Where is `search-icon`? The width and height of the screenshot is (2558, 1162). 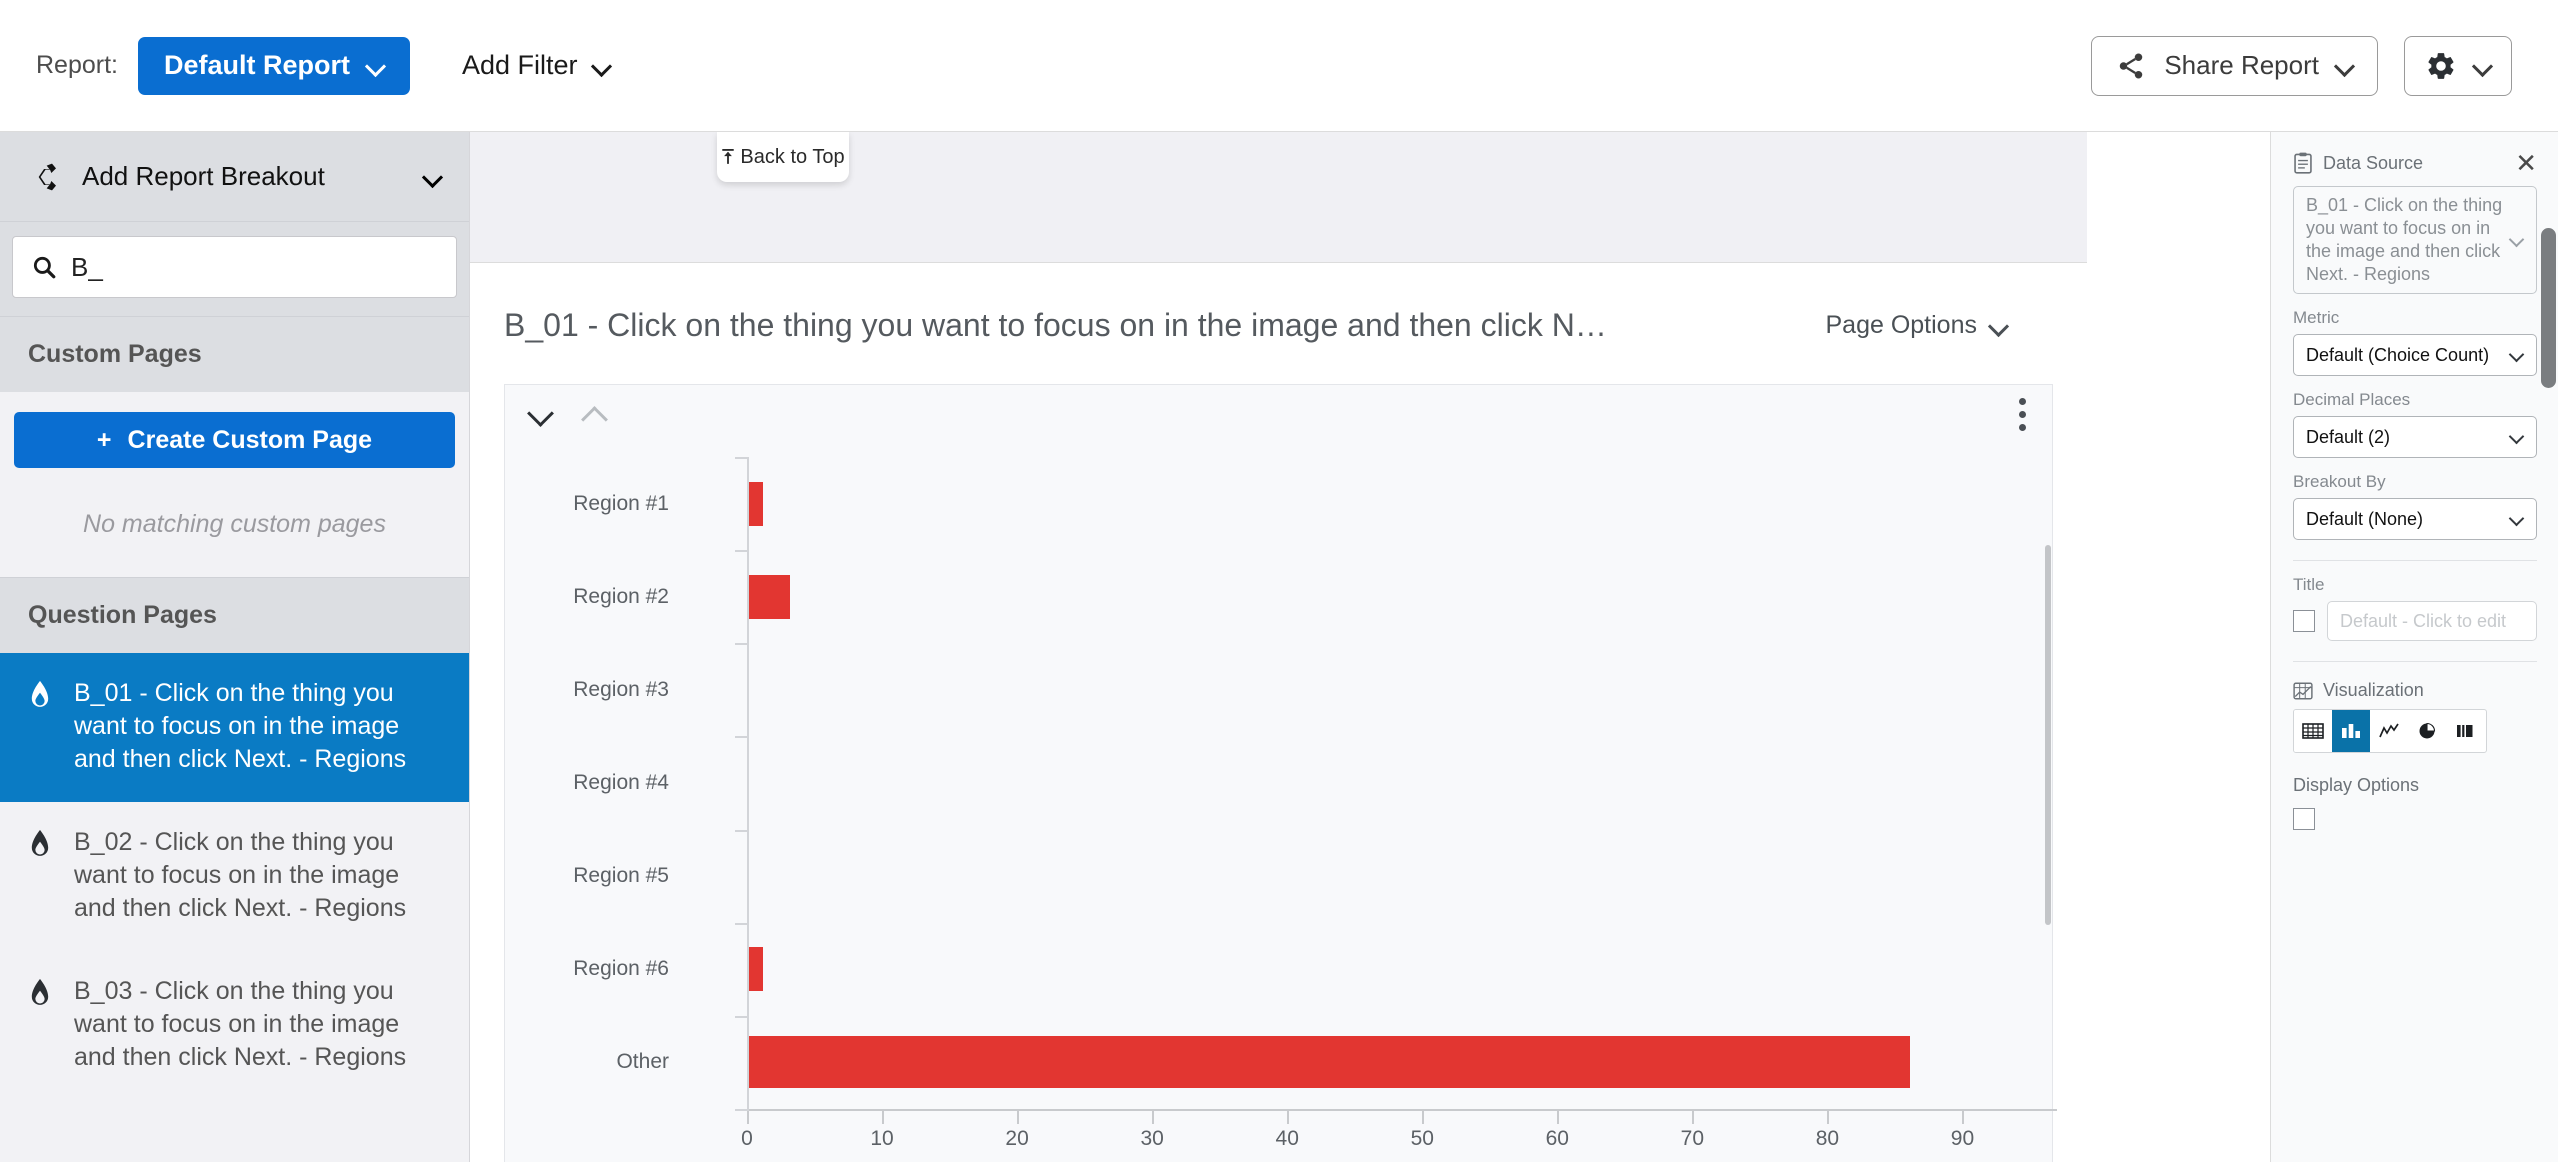
search-icon is located at coordinates (44, 267).